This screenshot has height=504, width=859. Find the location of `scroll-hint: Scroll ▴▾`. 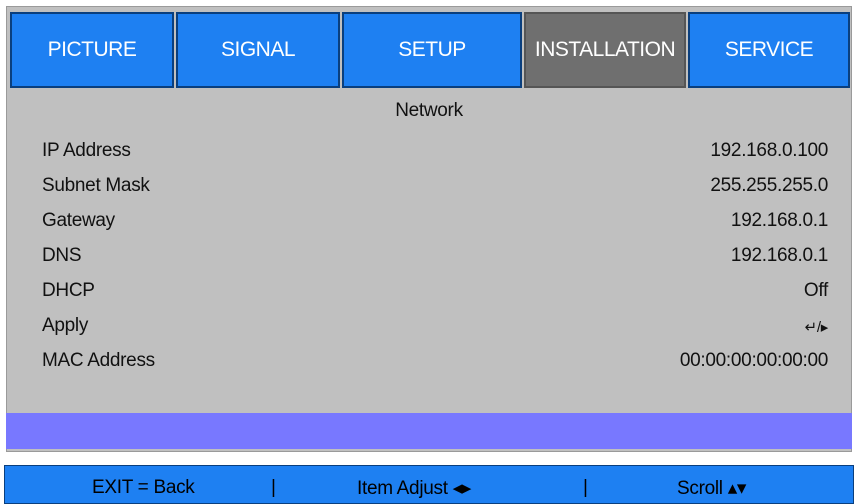

scroll-hint: Scroll ▴▾ is located at coordinates (712, 488).